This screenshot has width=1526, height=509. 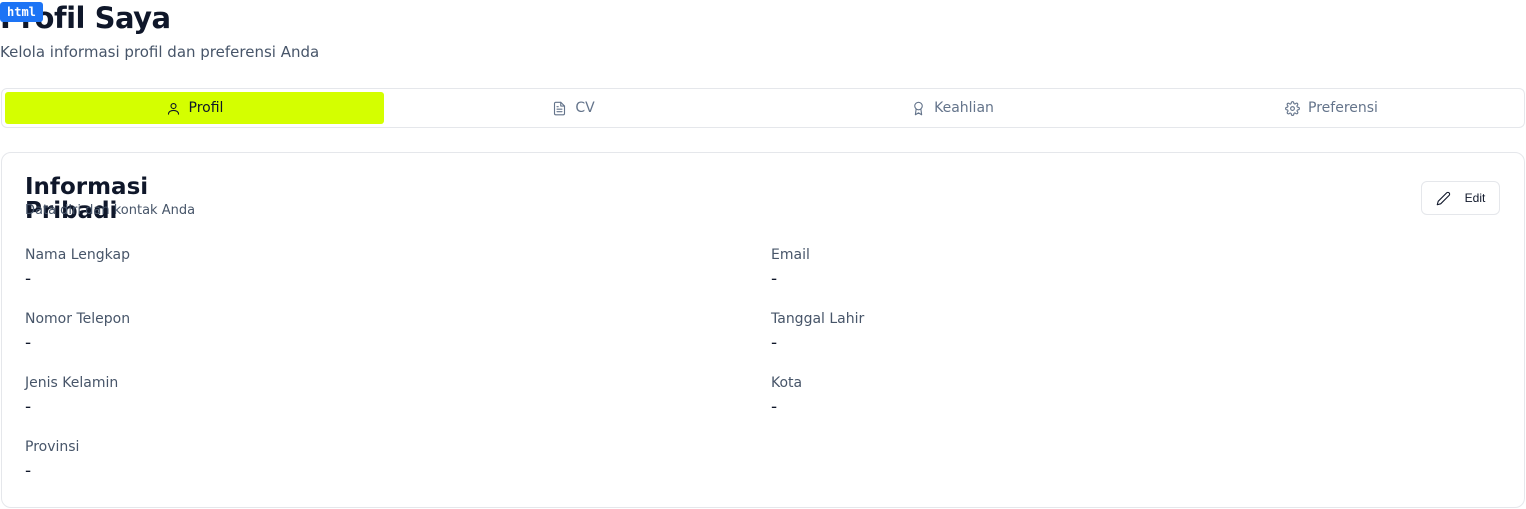 I want to click on tab-label: CV, so click(x=585, y=108).